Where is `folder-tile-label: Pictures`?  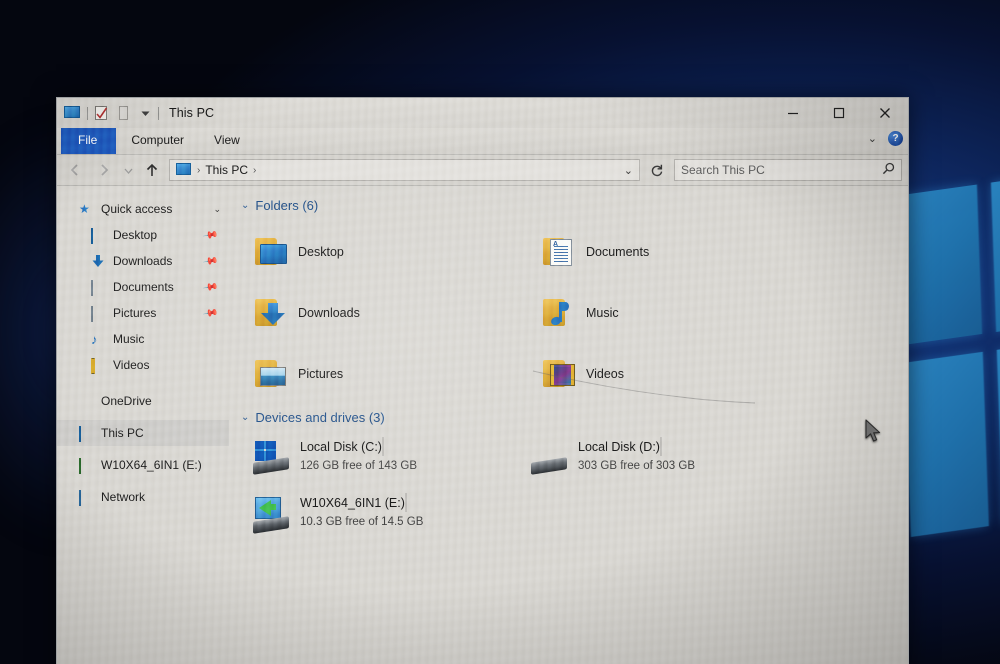
folder-tile-label: Pictures is located at coordinates (321, 373).